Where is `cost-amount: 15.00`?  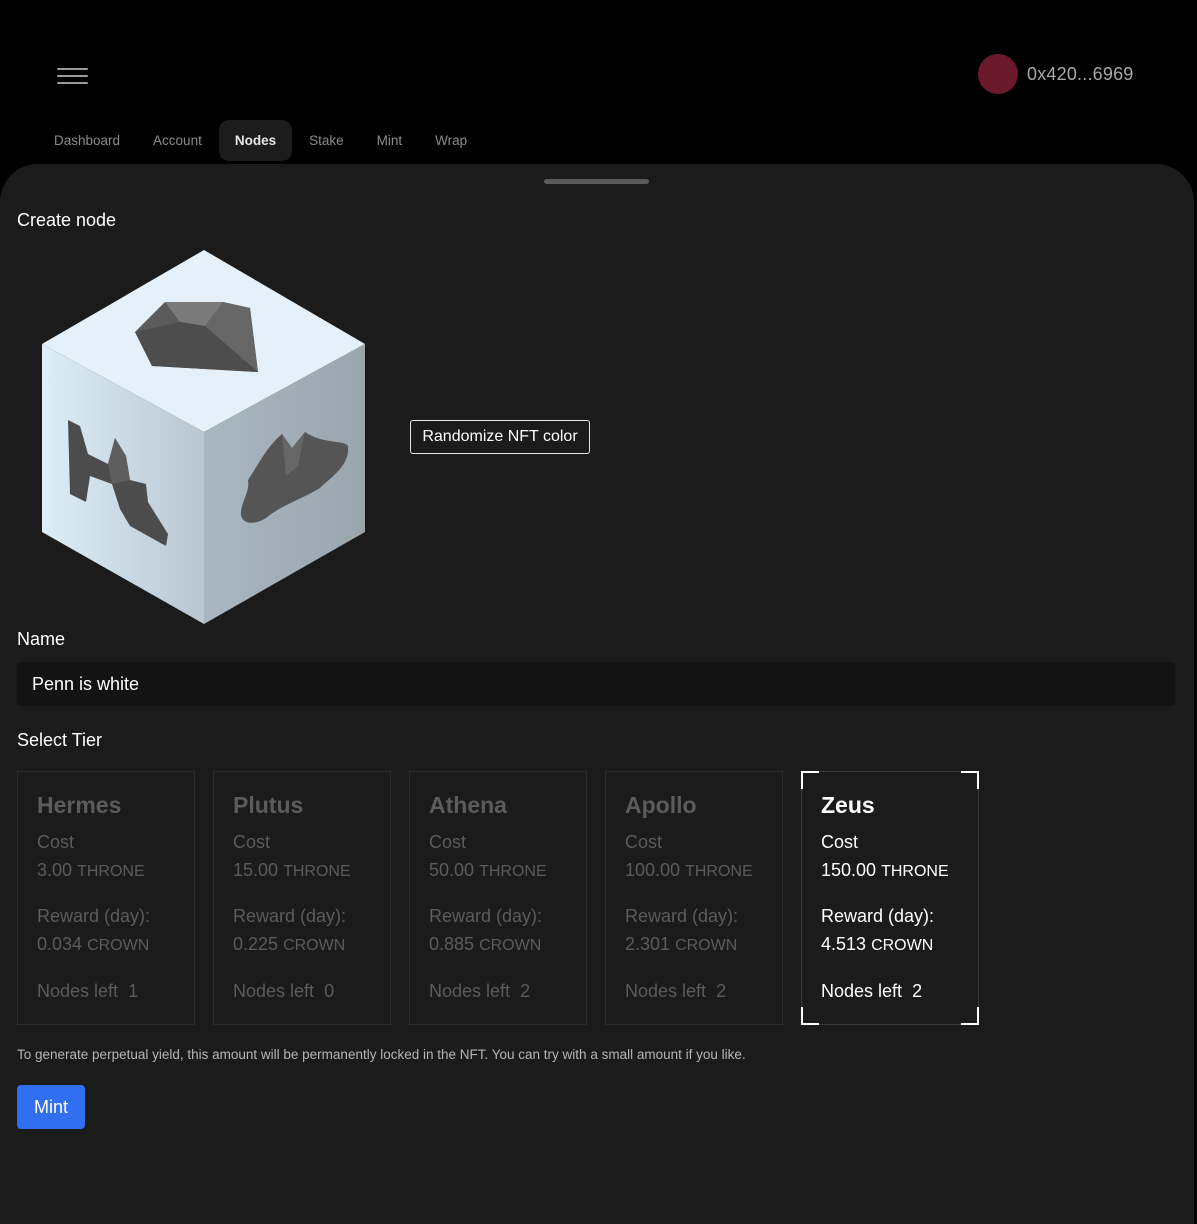 cost-amount: 15.00 is located at coordinates (256, 870).